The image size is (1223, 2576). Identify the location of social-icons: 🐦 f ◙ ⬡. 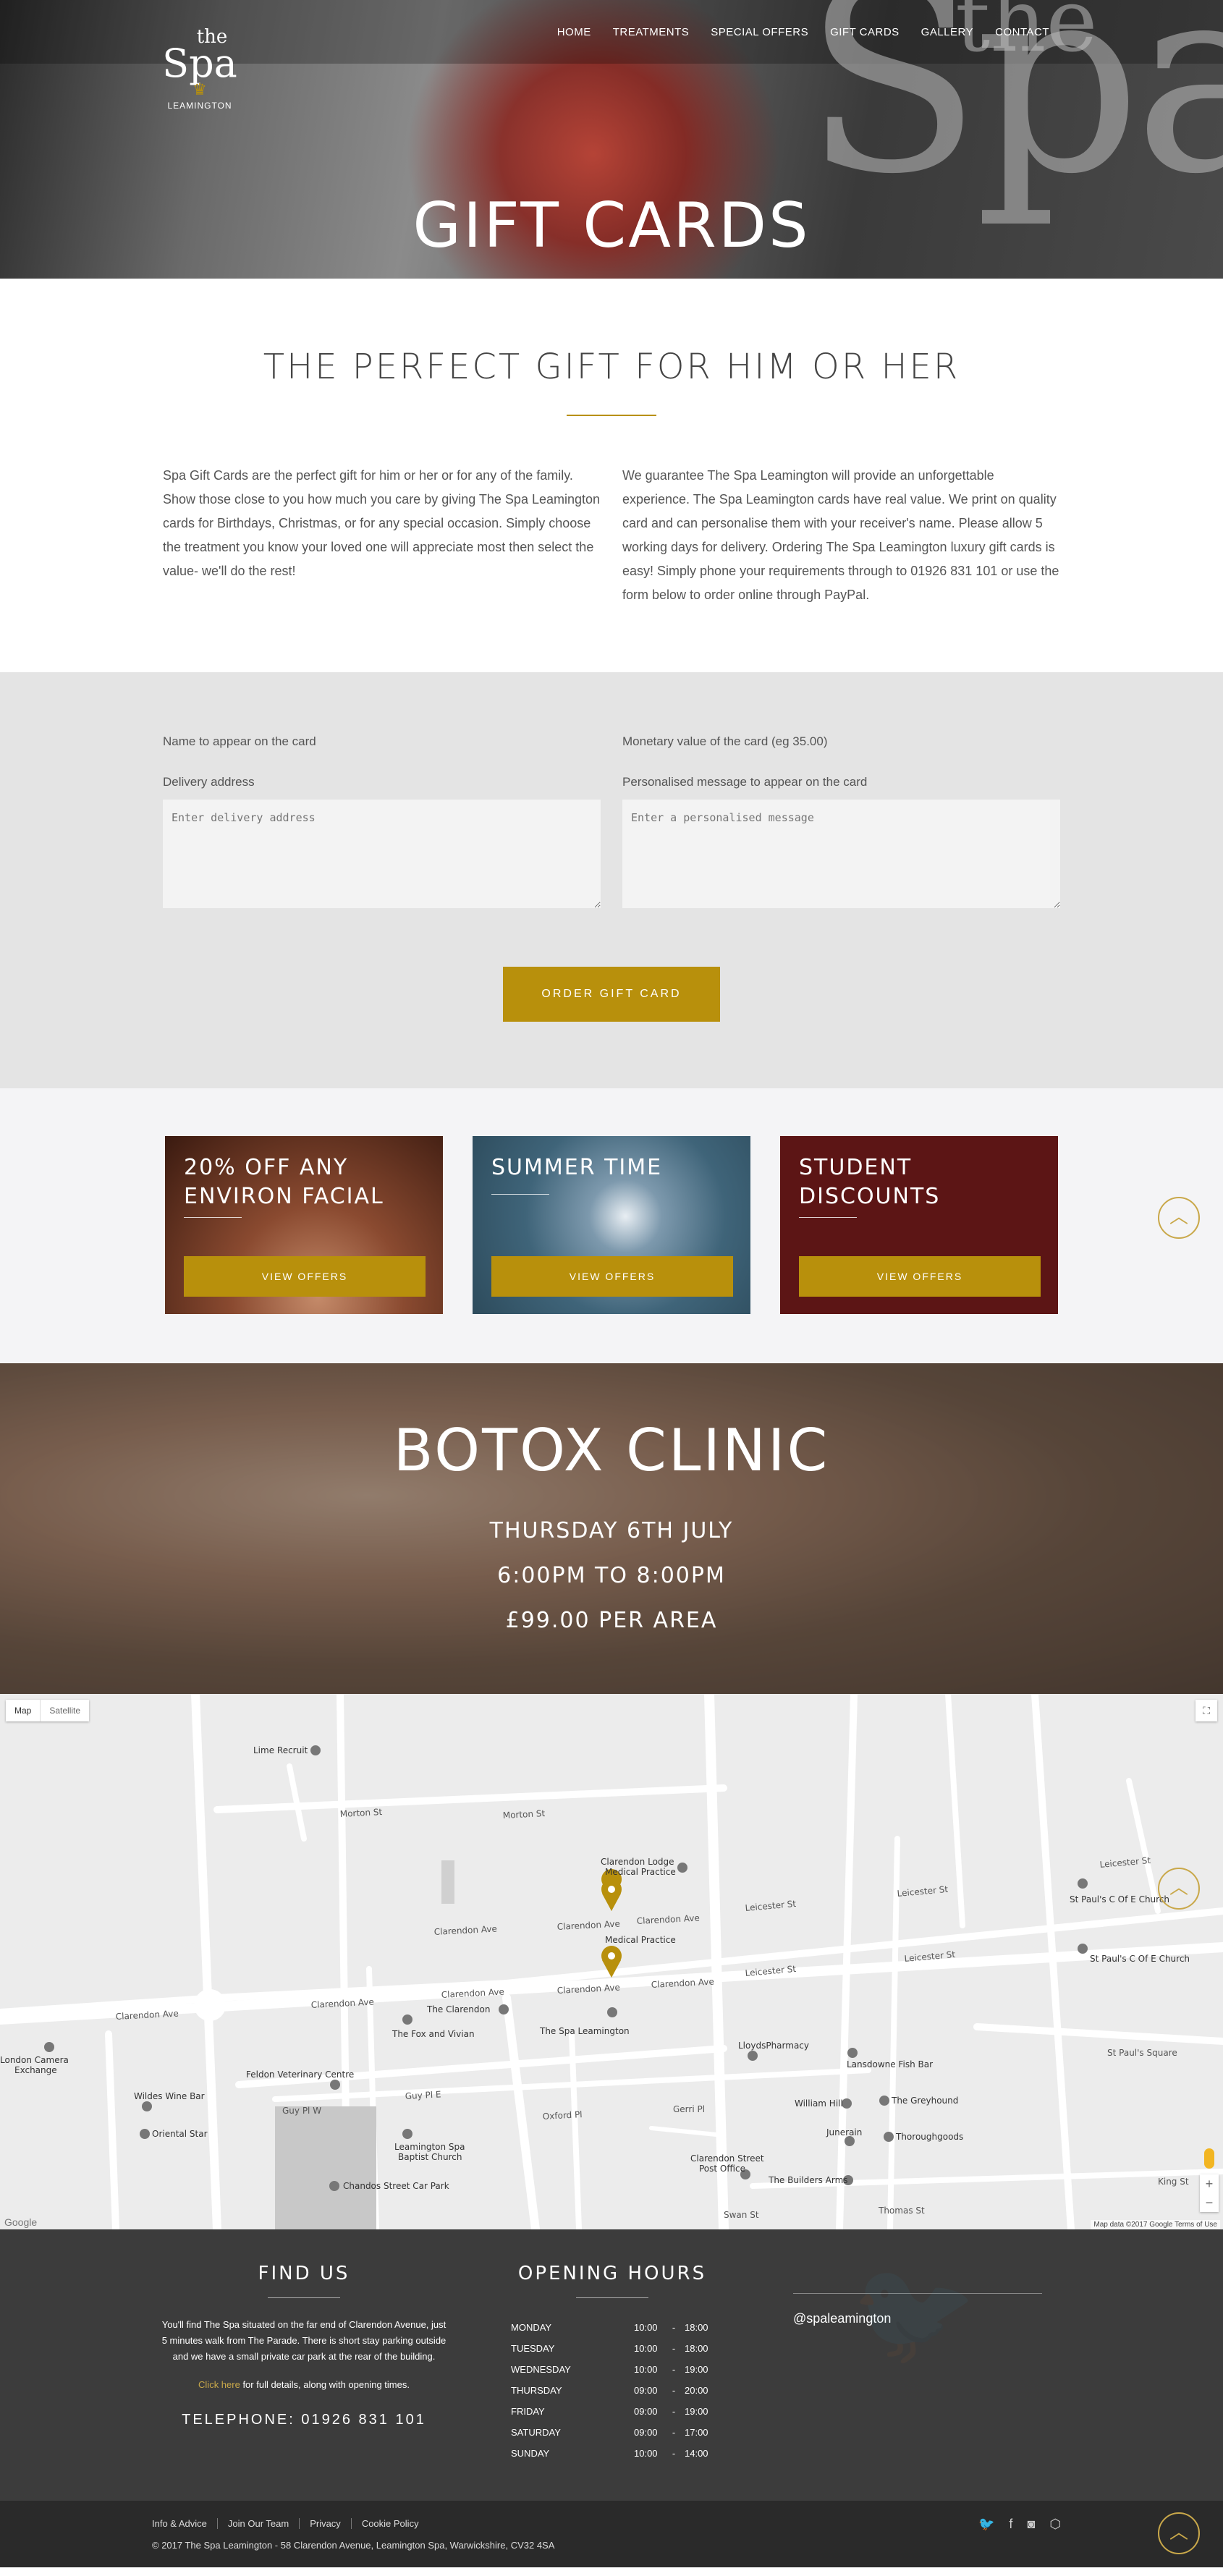
(1019, 2524).